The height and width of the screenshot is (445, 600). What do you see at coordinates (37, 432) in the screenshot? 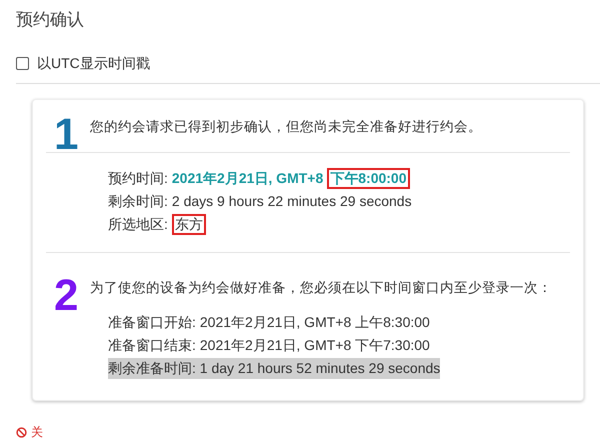
I see `close-link: 关` at bounding box center [37, 432].